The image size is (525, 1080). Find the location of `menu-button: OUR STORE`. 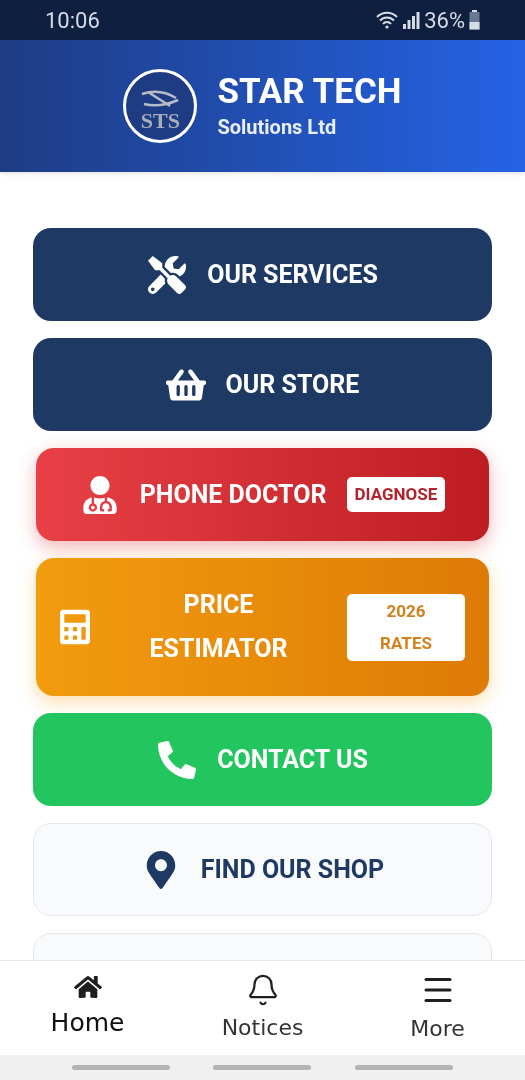

menu-button: OUR STORE is located at coordinates (262, 384).